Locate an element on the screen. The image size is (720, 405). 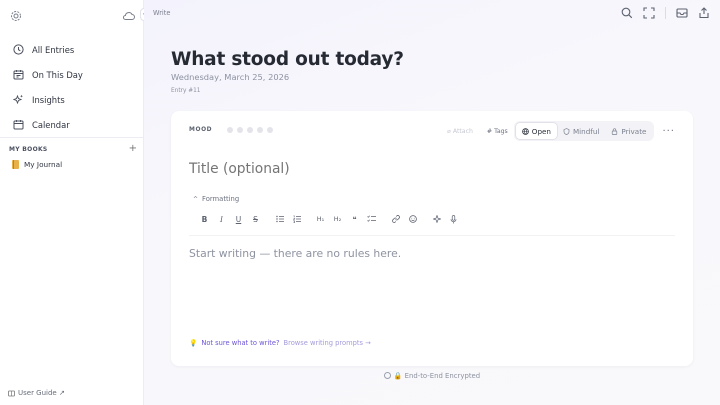
visibility-open: Open is located at coordinates (536, 131).